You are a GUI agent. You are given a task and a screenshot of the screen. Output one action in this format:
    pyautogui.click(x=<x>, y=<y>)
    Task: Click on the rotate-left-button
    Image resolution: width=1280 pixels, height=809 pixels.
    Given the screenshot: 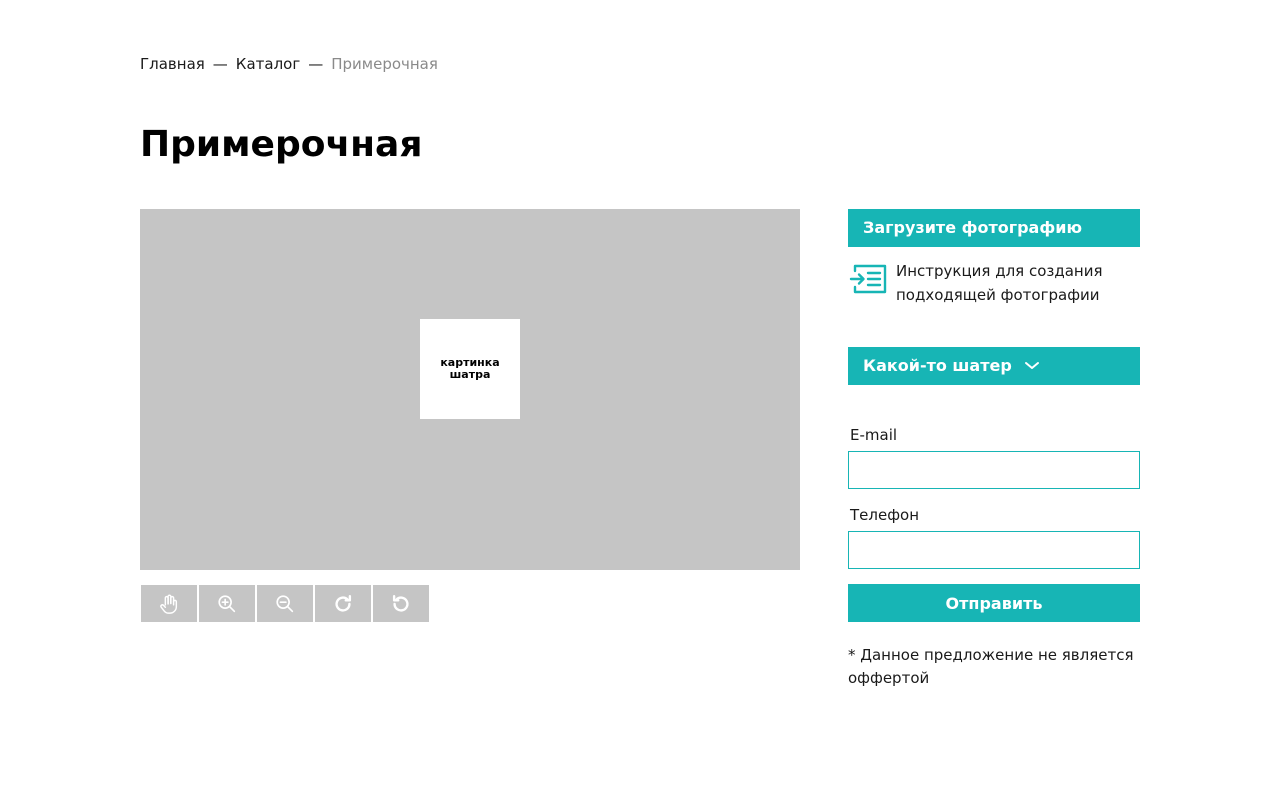 What is the action you would take?
    pyautogui.click(x=401, y=603)
    